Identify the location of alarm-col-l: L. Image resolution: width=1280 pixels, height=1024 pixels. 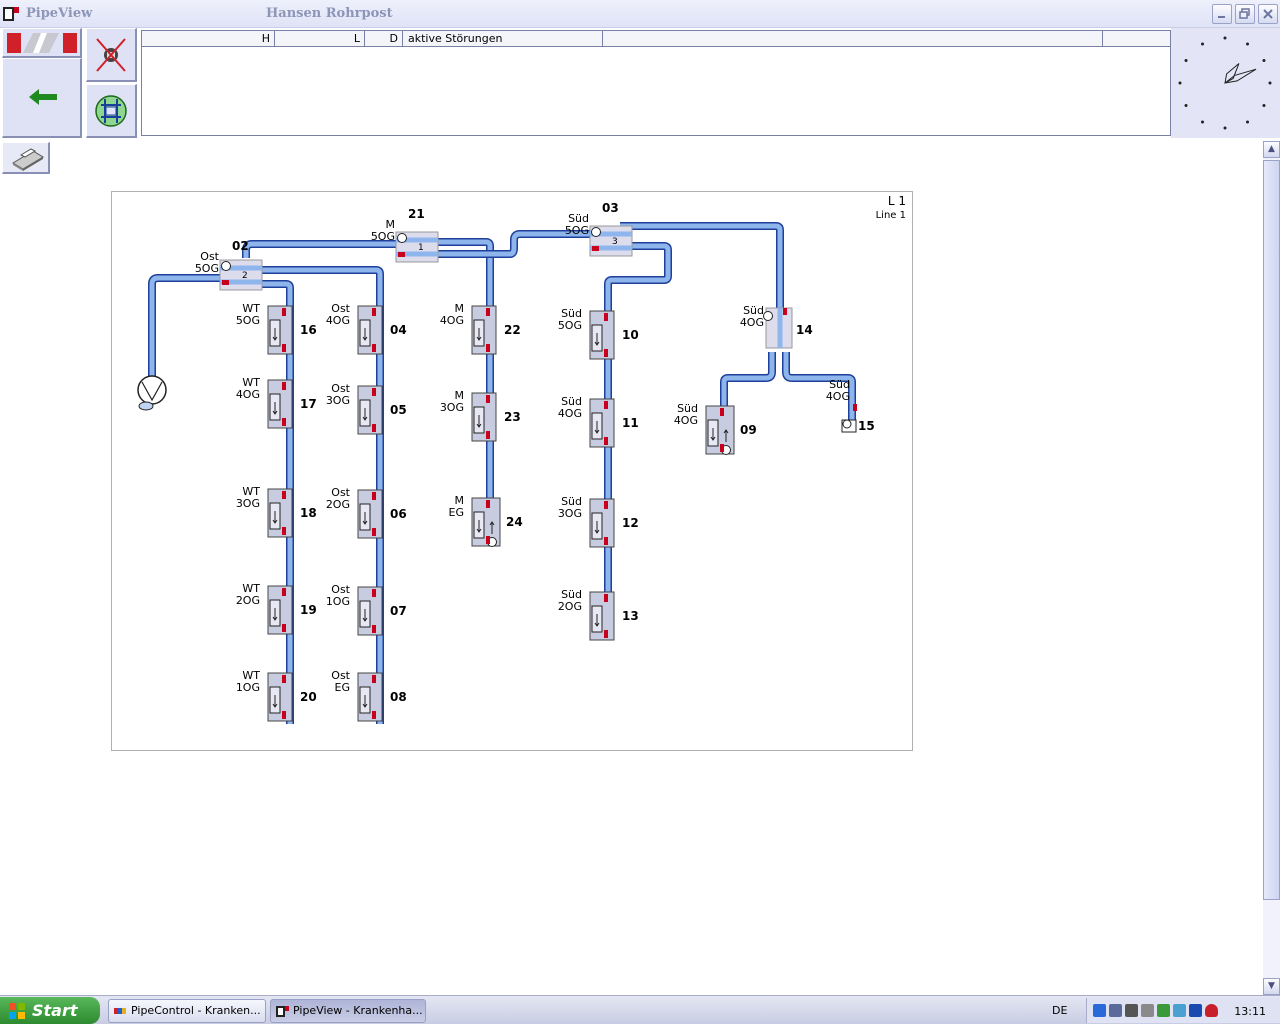
(320, 39).